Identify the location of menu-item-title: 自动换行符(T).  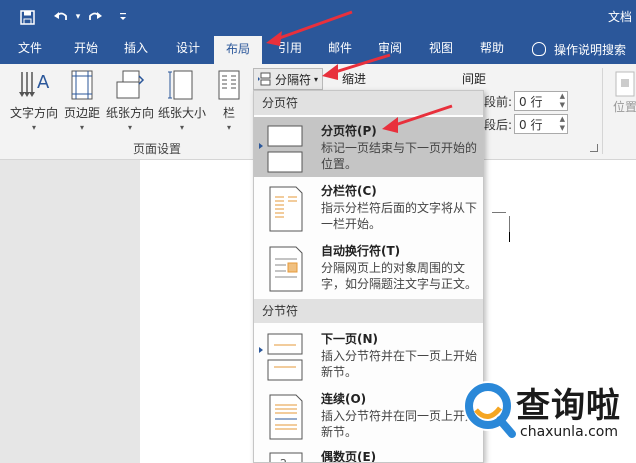
(361, 251).